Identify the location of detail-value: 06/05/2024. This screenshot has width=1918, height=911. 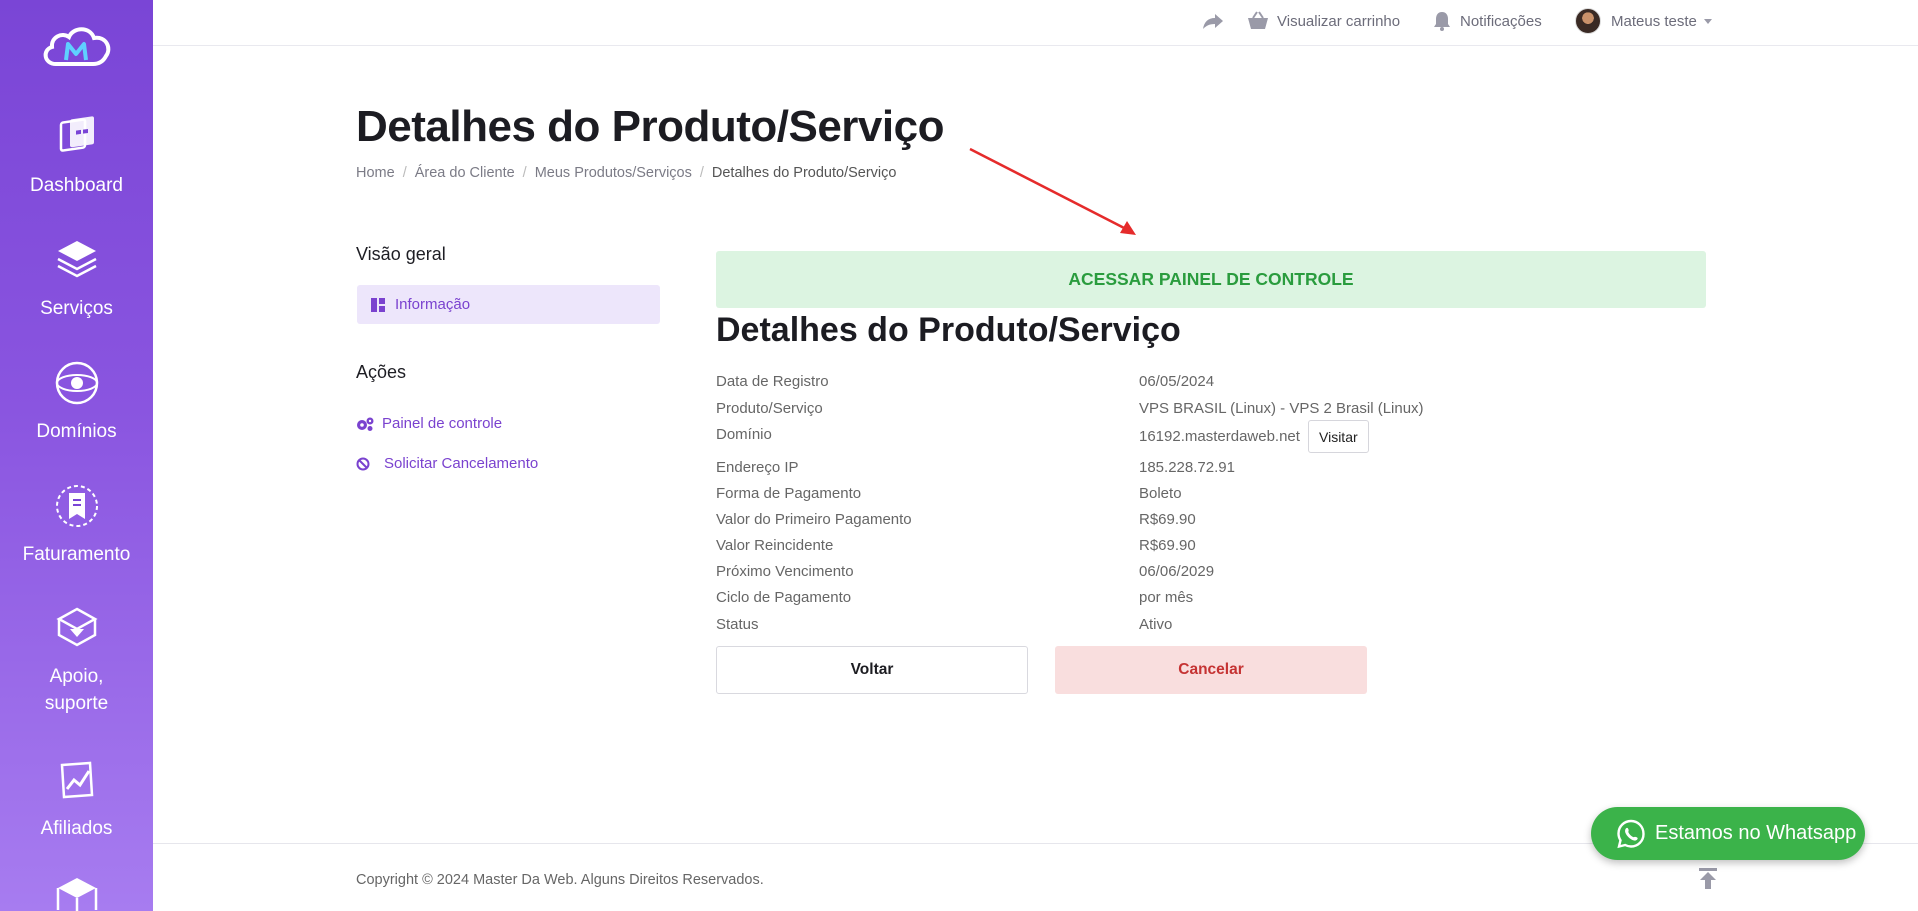
(1177, 381).